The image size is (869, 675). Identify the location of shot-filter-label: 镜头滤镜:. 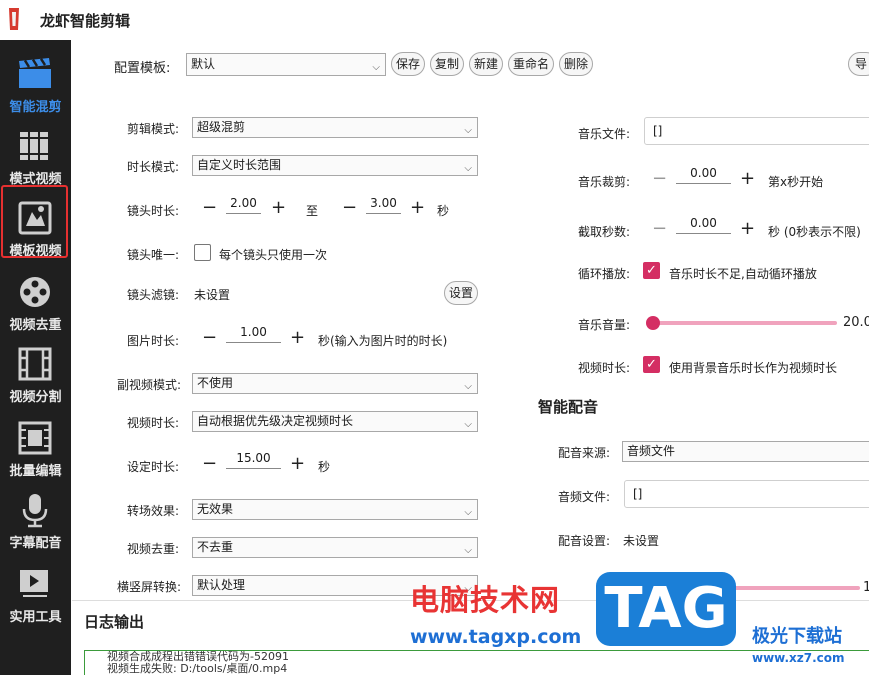
(153, 295).